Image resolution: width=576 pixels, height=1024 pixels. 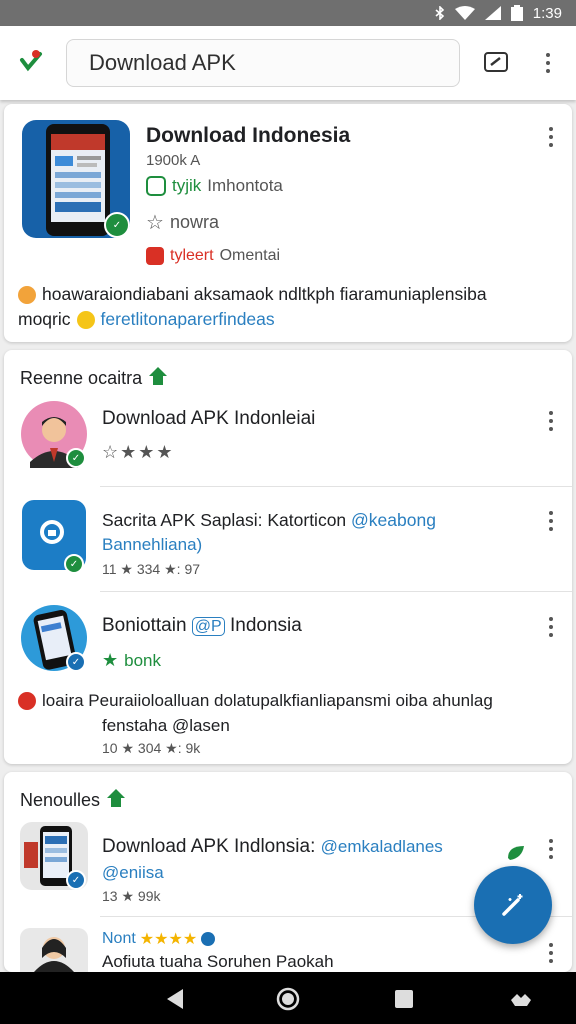 I want to click on magic-wand-icon, so click(x=512, y=905).